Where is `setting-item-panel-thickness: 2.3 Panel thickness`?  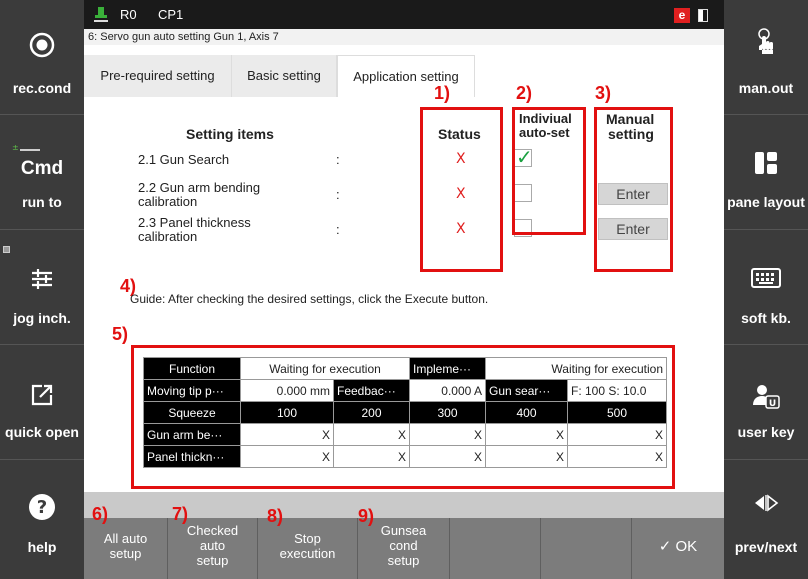 setting-item-panel-thickness: 2.3 Panel thickness is located at coordinates (194, 222).